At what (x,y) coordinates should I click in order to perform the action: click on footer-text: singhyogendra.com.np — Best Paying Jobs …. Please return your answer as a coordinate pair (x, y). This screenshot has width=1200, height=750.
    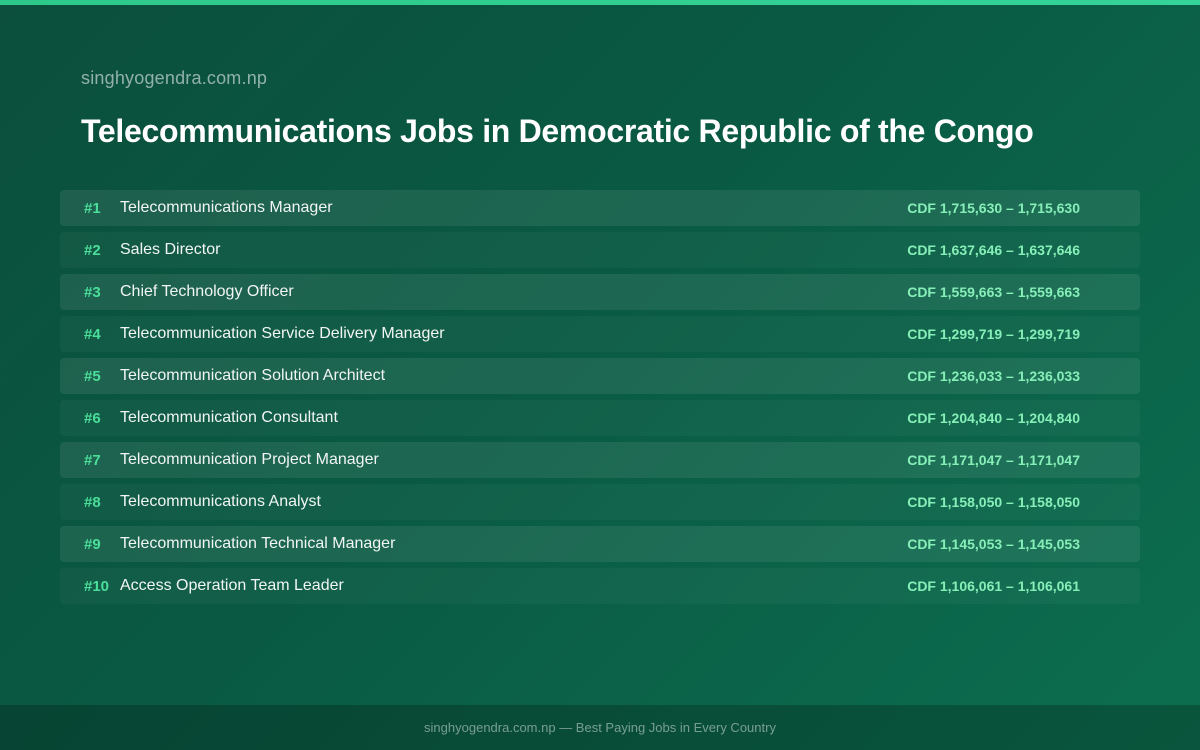
    Looking at the image, I should click on (600, 727).